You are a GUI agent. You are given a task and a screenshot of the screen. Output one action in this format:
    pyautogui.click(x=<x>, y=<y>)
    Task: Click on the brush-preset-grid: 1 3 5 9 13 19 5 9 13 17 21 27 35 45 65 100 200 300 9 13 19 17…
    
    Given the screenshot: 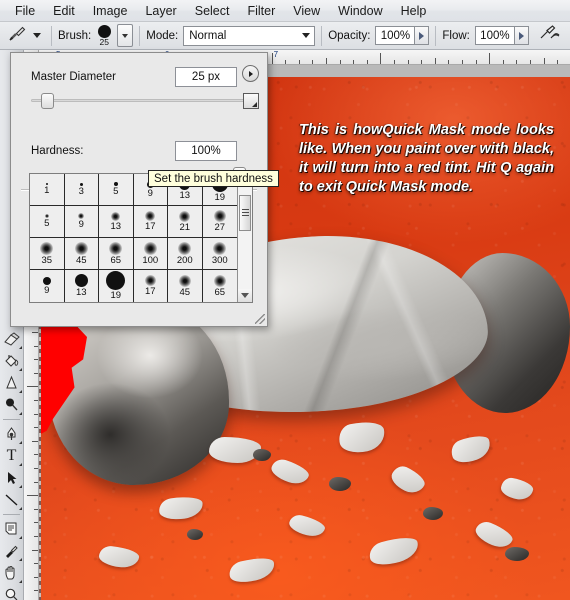 What is the action you would take?
    pyautogui.click(x=133, y=238)
    